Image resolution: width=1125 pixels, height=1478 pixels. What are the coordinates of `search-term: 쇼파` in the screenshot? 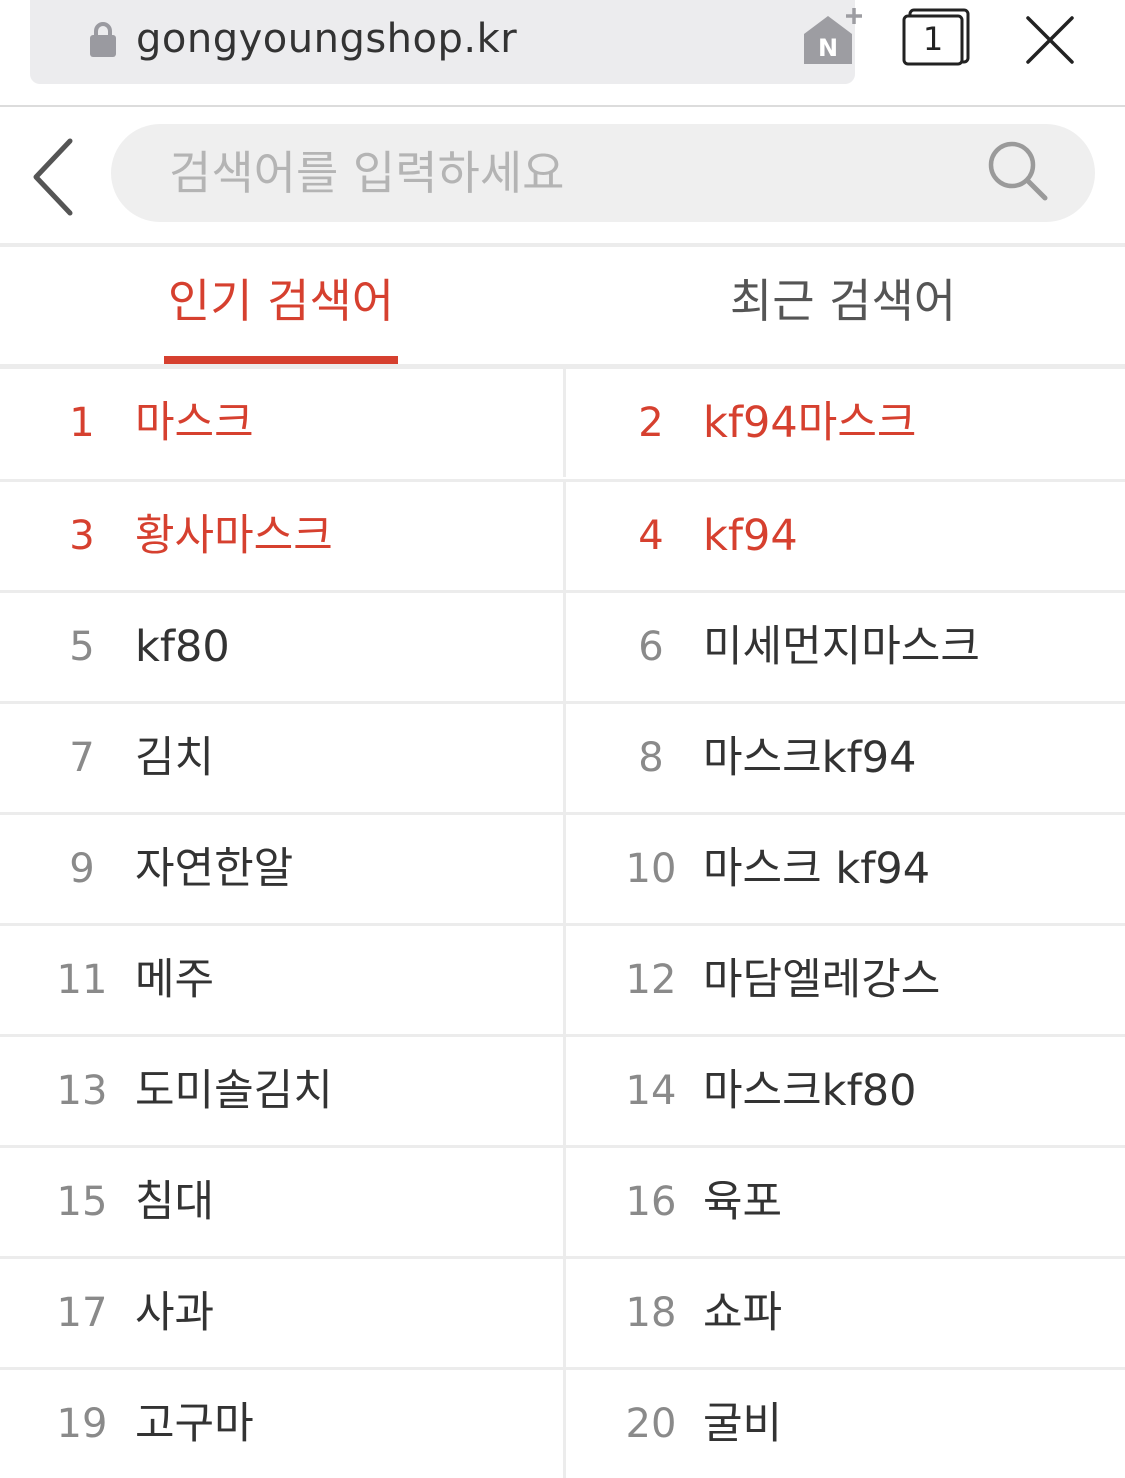 It's located at (742, 1313).